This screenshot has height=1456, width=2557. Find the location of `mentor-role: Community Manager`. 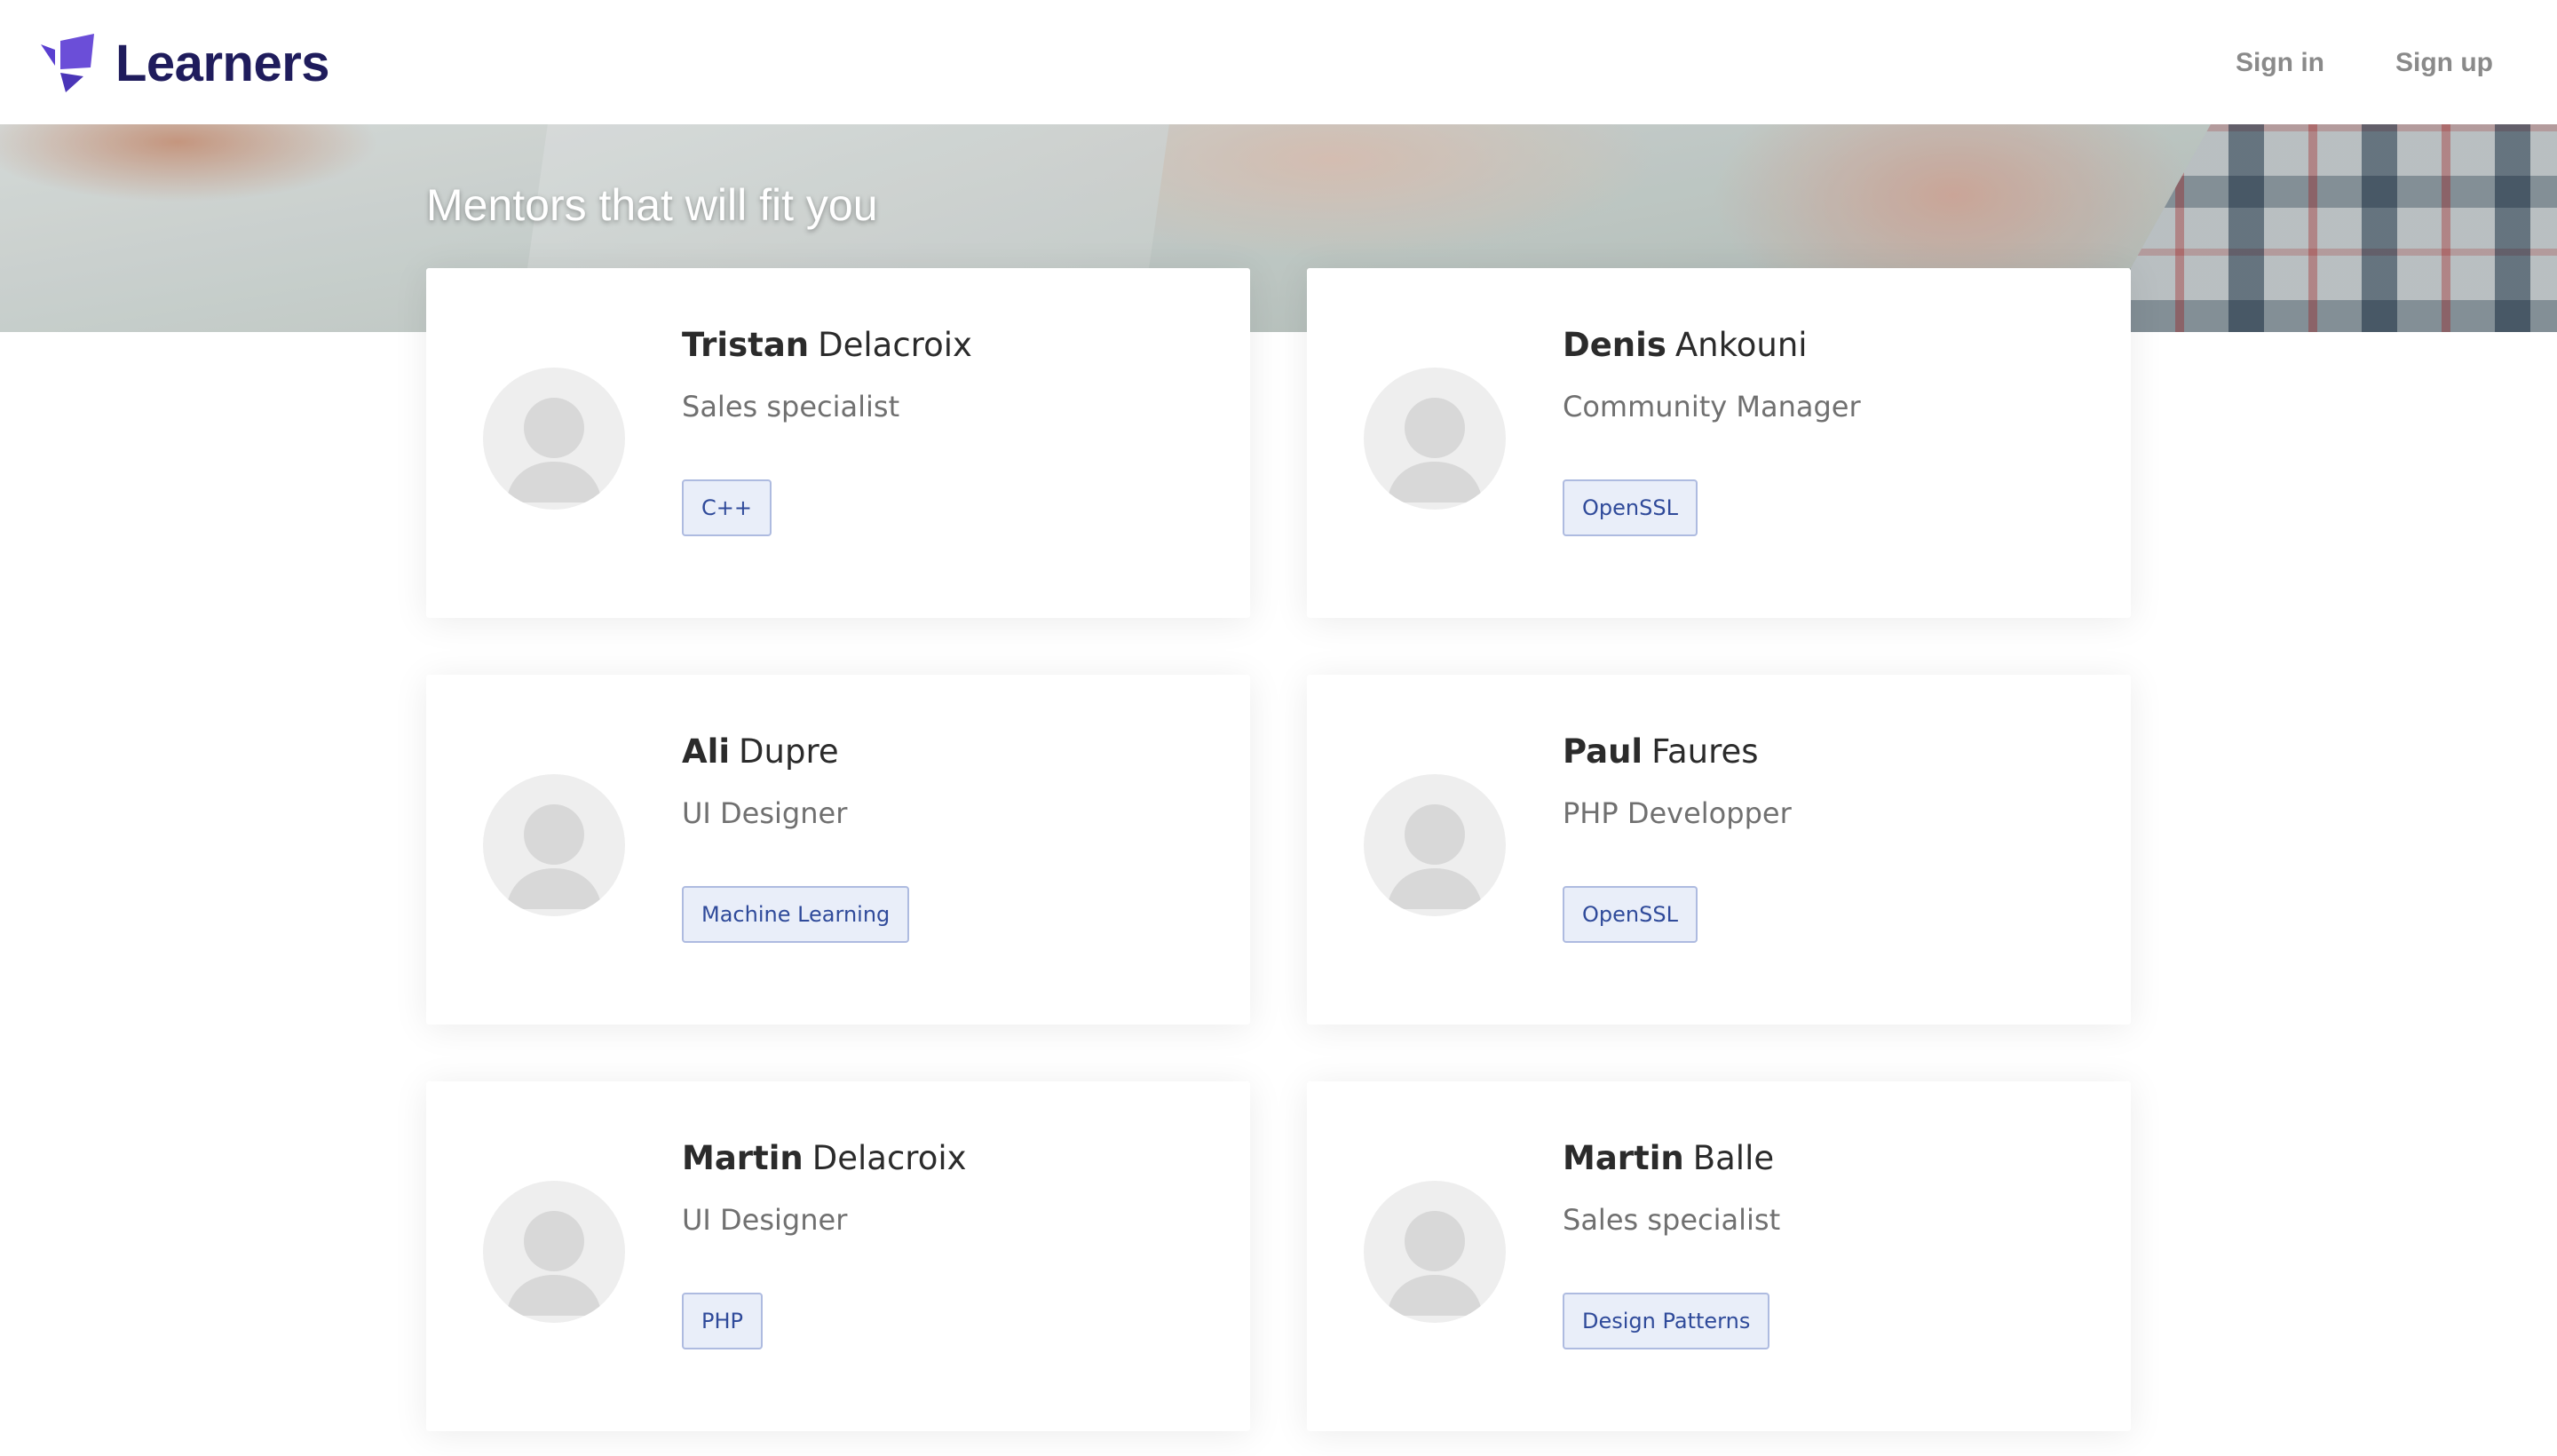

mentor-role: Community Manager is located at coordinates (1712, 406).